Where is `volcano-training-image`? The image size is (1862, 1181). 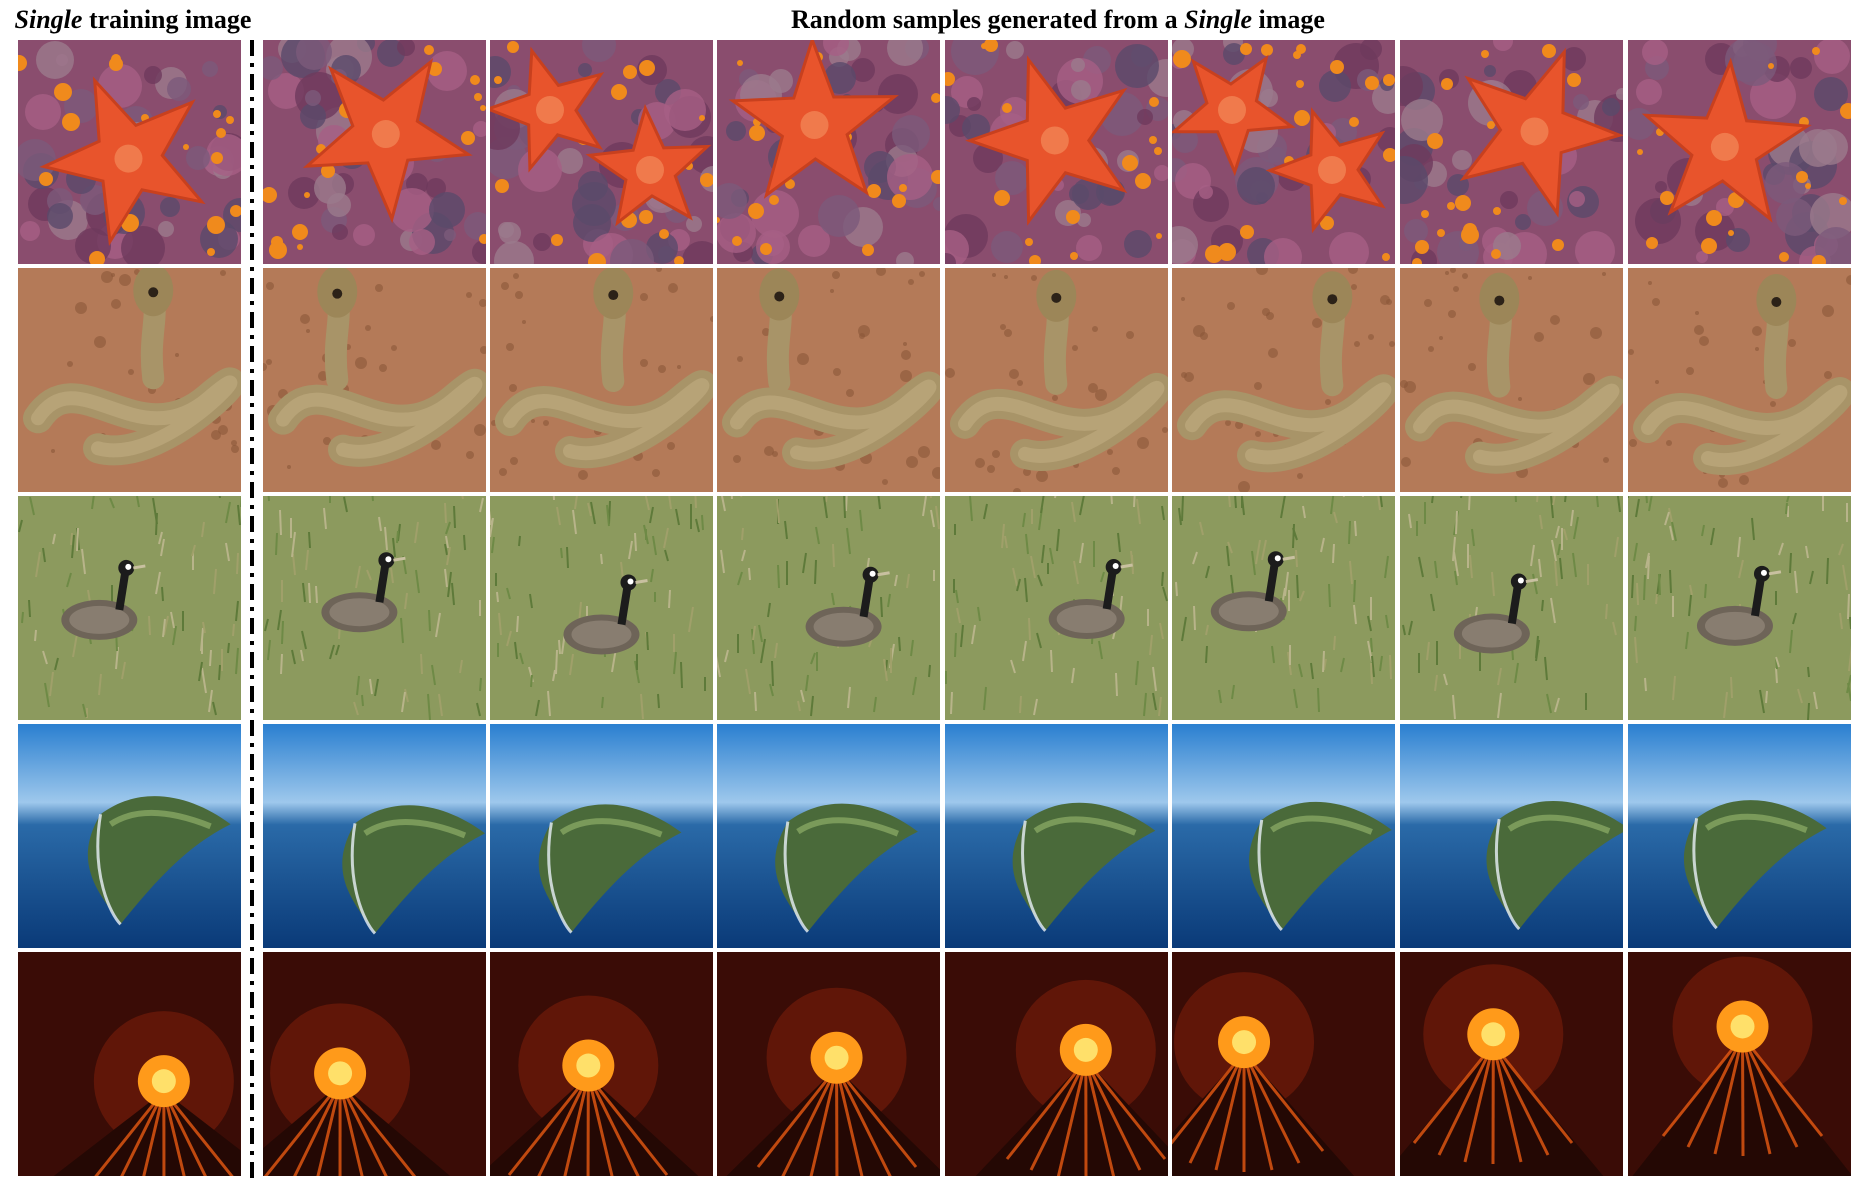
volcano-training-image is located at coordinates (129, 1064).